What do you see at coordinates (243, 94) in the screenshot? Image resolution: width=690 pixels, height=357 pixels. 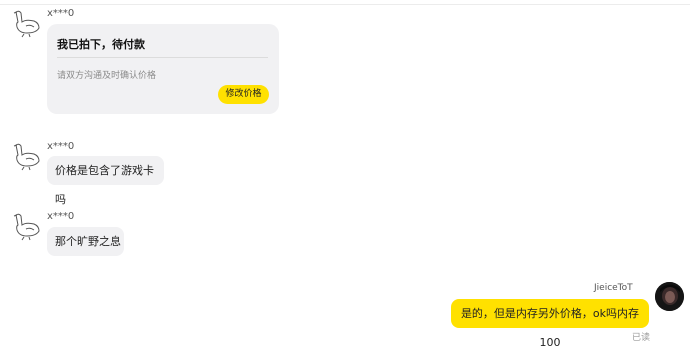 I see `modify-price-button: 修改价格` at bounding box center [243, 94].